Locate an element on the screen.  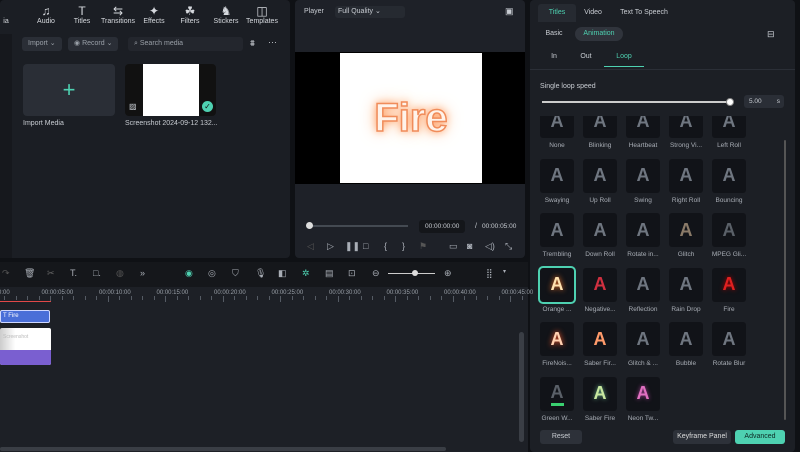
zoom-slider-handle is located at coordinates (415, 273).